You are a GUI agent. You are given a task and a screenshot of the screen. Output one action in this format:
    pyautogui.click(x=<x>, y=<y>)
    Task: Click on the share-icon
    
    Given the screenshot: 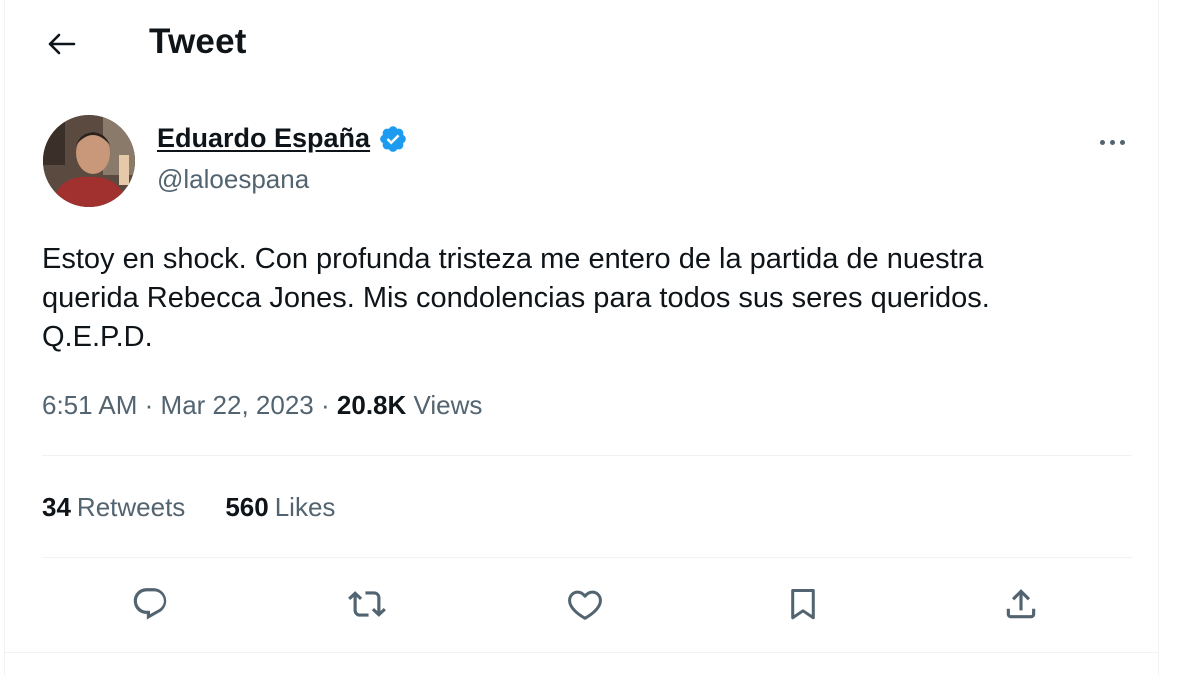 What is the action you would take?
    pyautogui.click(x=1021, y=604)
    